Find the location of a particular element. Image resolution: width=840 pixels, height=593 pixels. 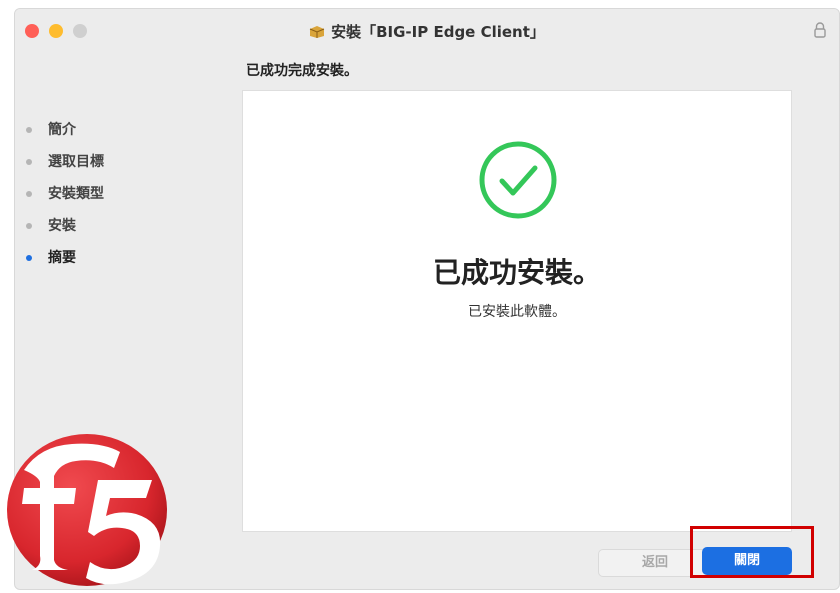

package-icon is located at coordinates (317, 32).